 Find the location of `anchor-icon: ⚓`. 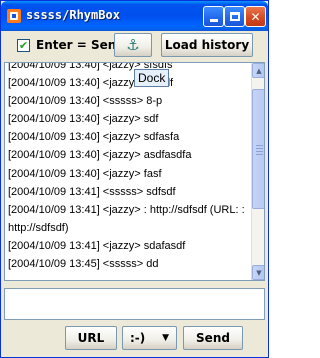

anchor-icon: ⚓ is located at coordinates (133, 45).